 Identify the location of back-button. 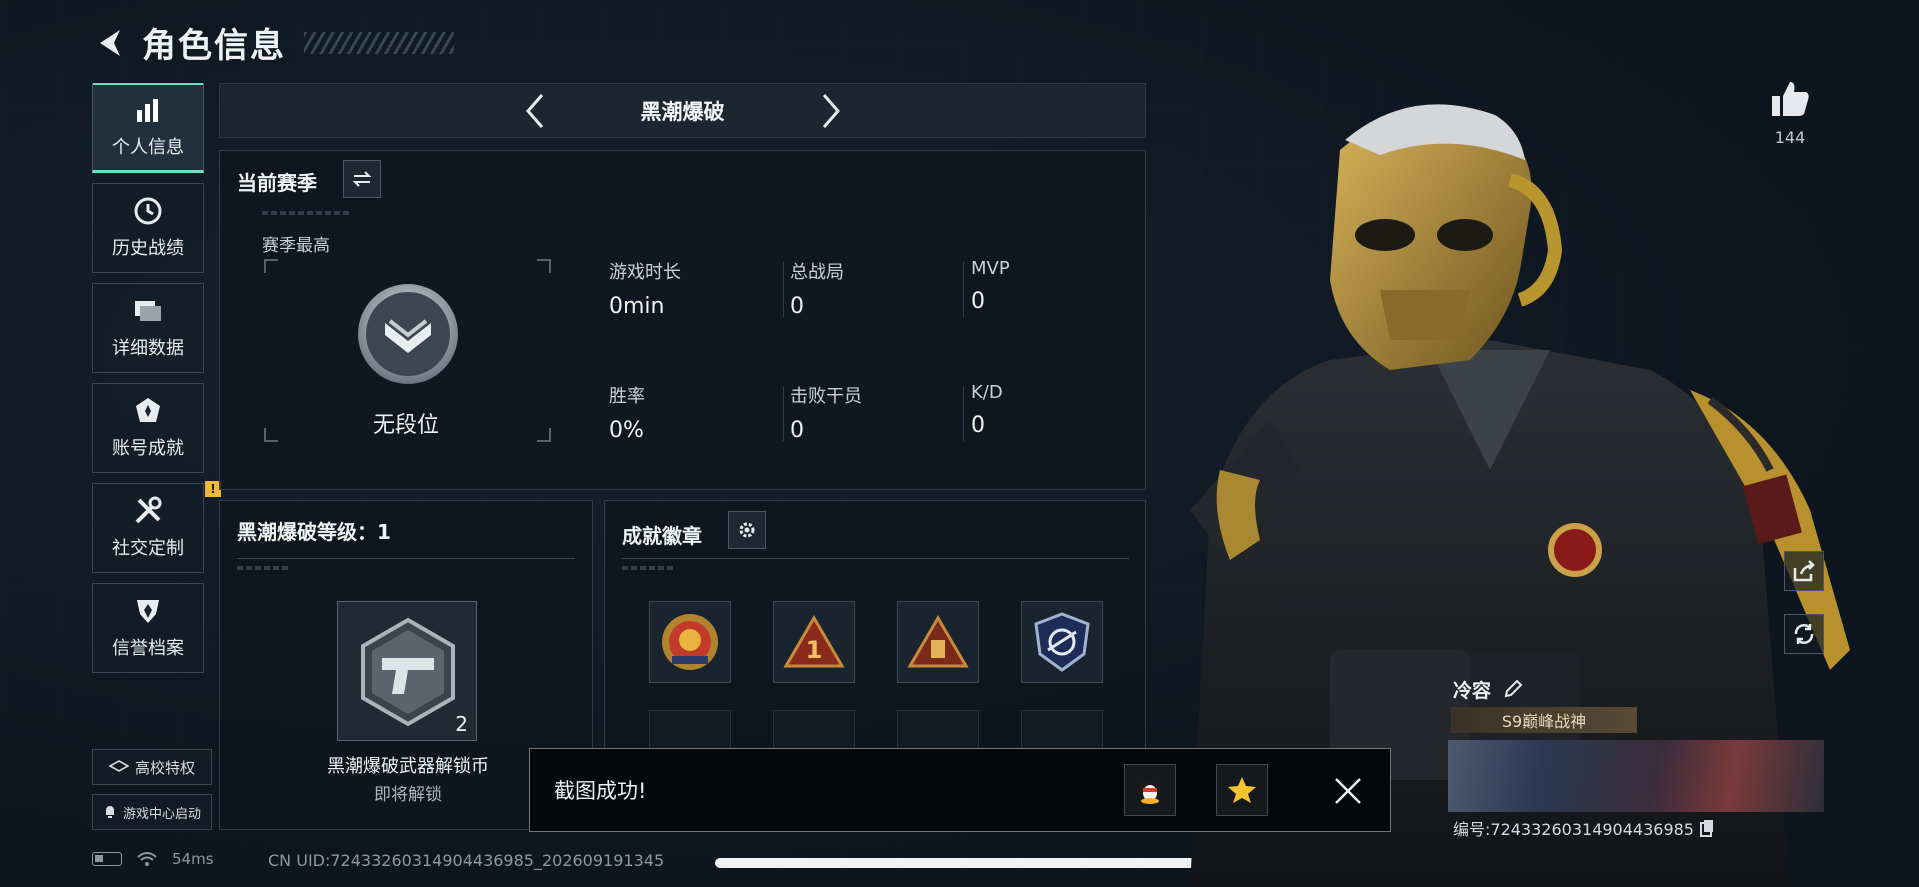
(110, 43).